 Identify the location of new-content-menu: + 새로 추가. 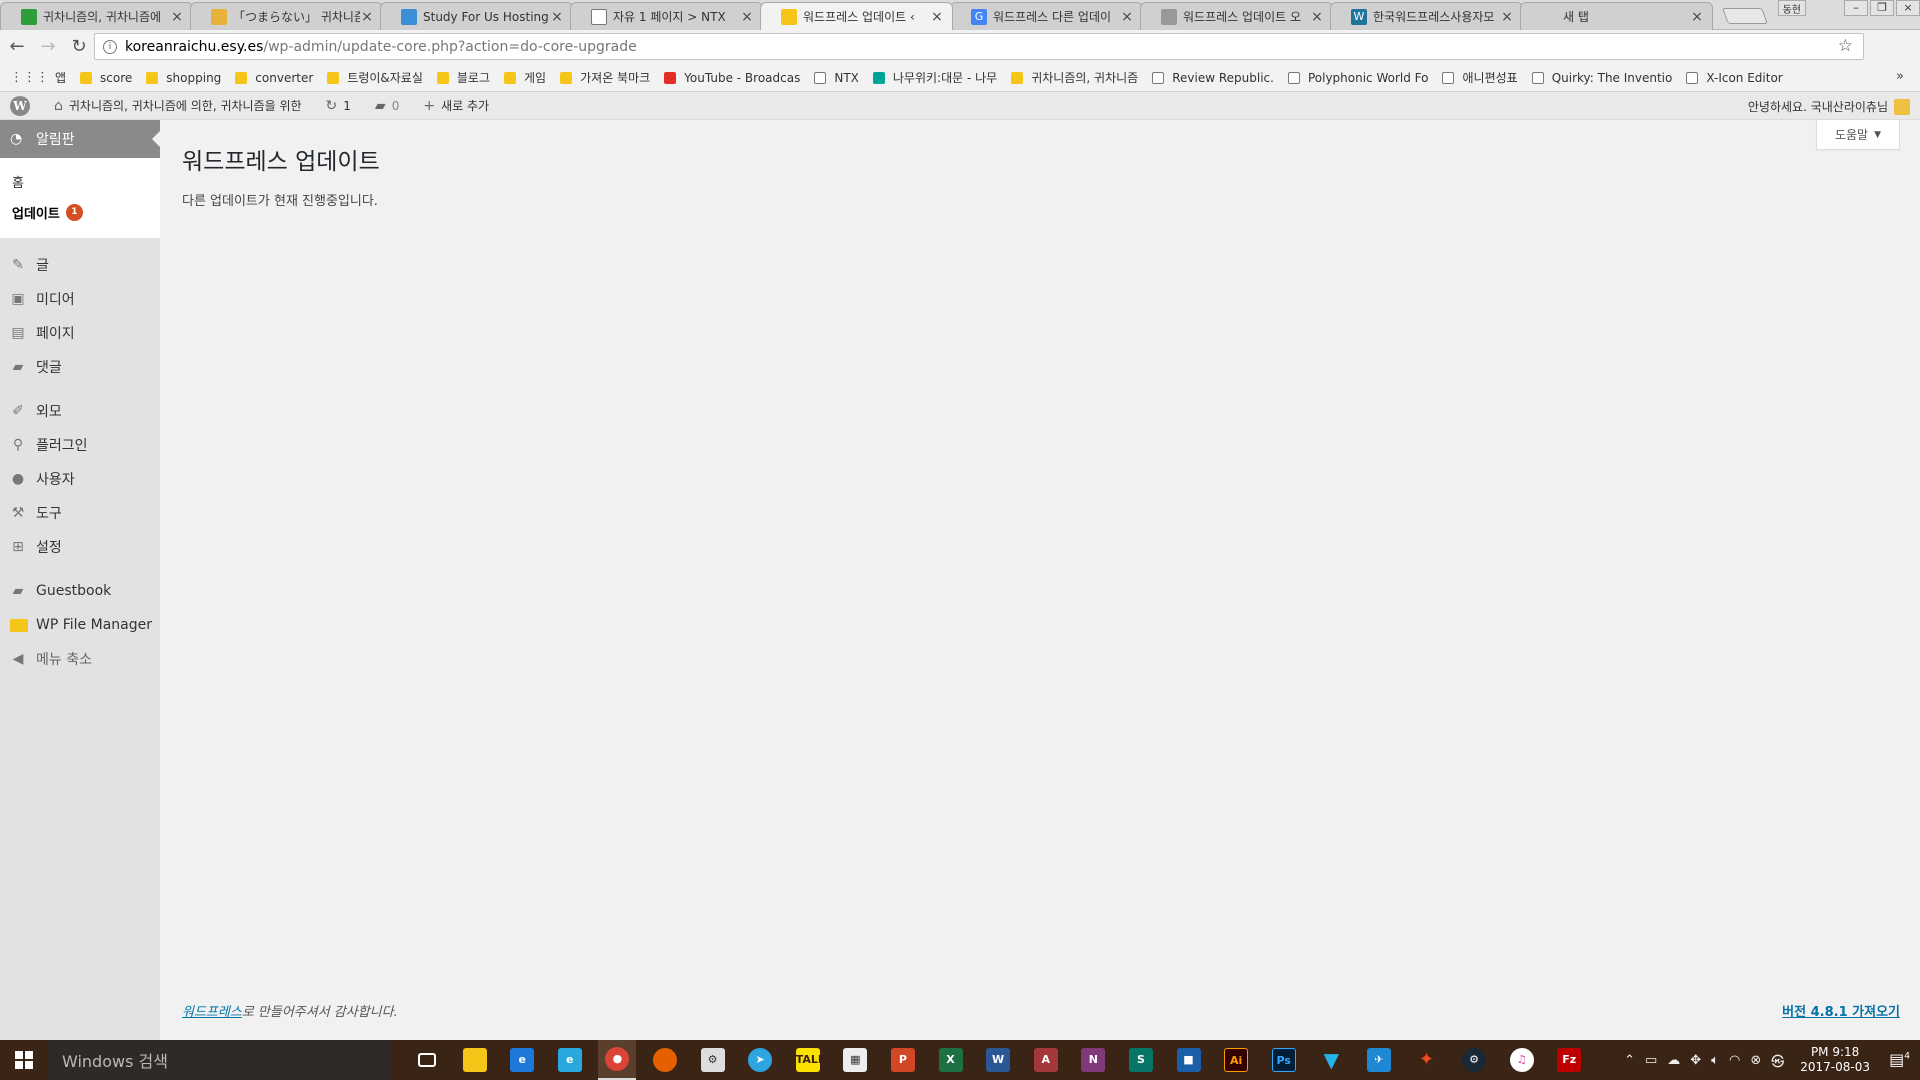
(456, 105).